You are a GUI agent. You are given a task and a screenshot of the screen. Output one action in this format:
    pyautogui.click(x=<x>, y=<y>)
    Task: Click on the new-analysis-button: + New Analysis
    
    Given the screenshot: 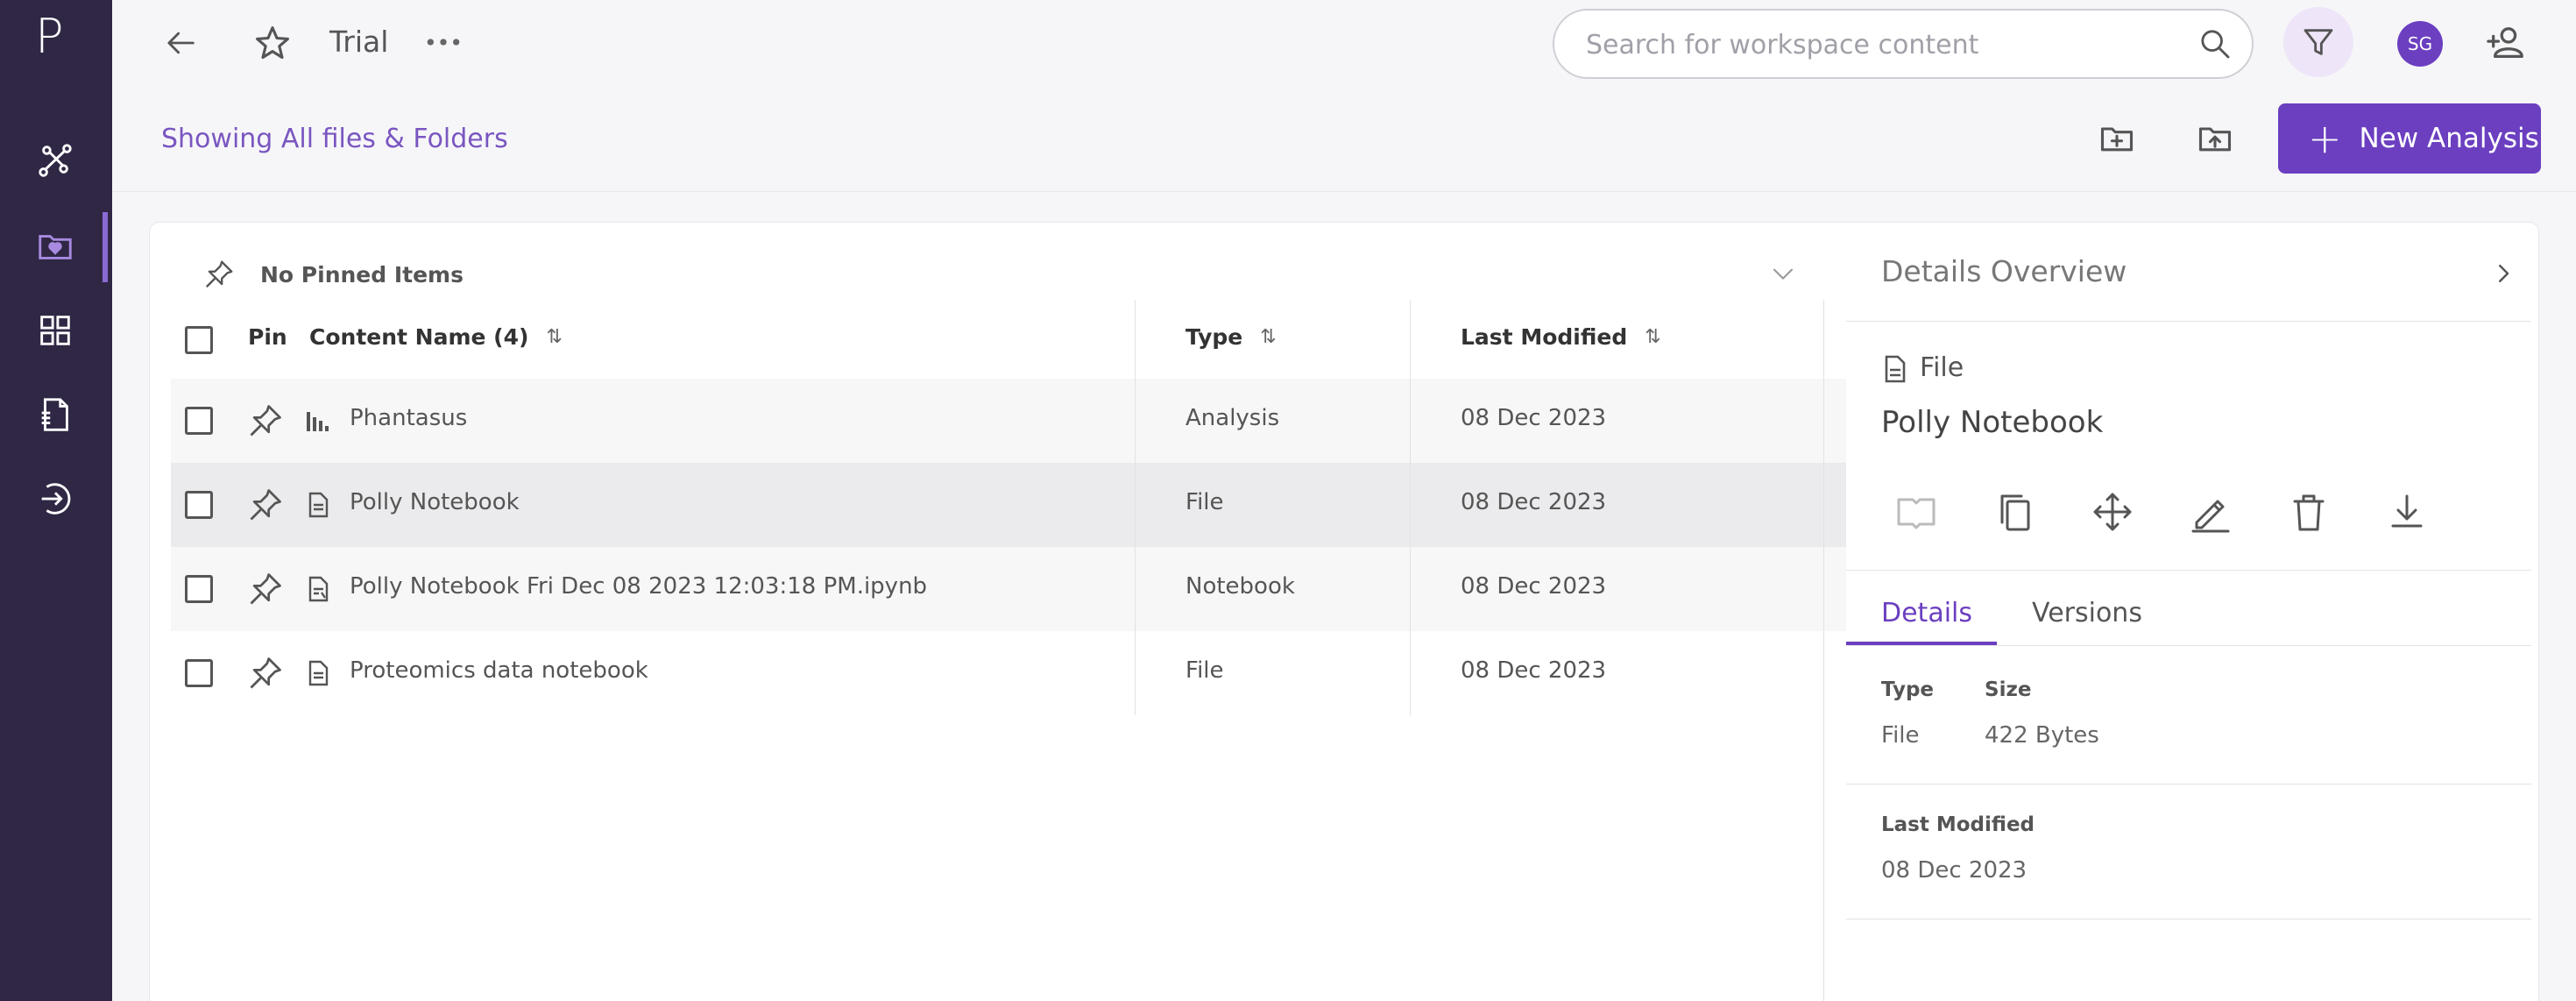 What is the action you would take?
    pyautogui.click(x=2409, y=138)
    